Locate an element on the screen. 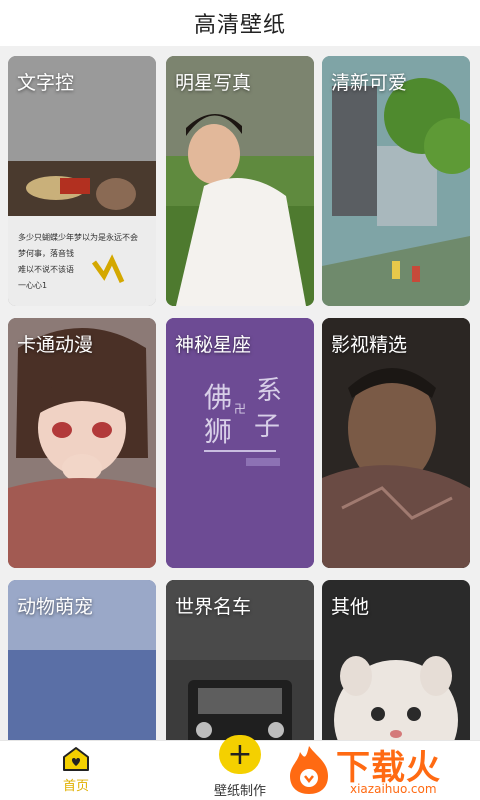 The height and width of the screenshot is (800, 480). category-card-zodiac: 神秘星座 佛 狮 系 子 卍 is located at coordinates (240, 443).